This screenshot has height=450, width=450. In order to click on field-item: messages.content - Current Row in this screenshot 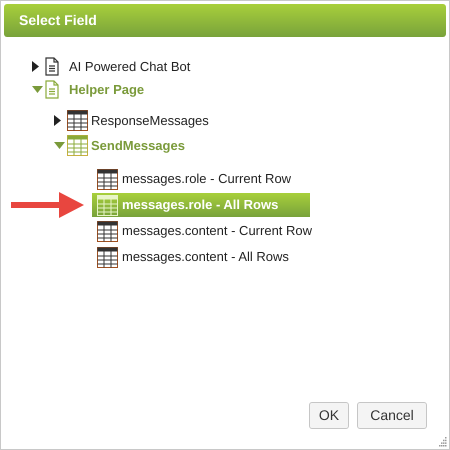, I will do `click(201, 231)`.